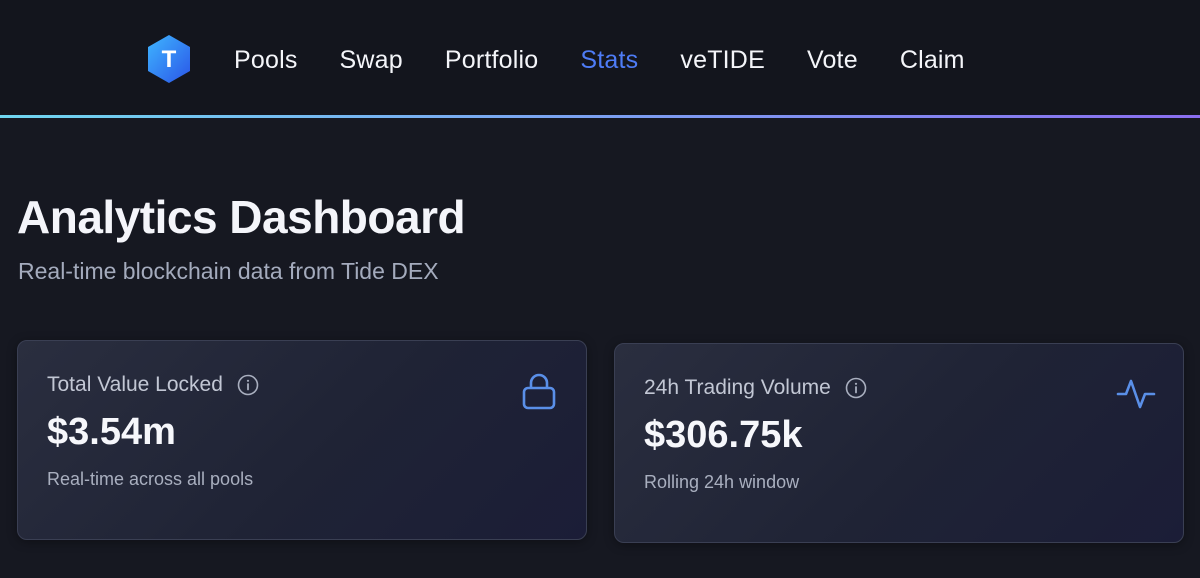 Image resolution: width=1200 pixels, height=578 pixels. What do you see at coordinates (832, 60) in the screenshot?
I see `nav-item-vote: Vote` at bounding box center [832, 60].